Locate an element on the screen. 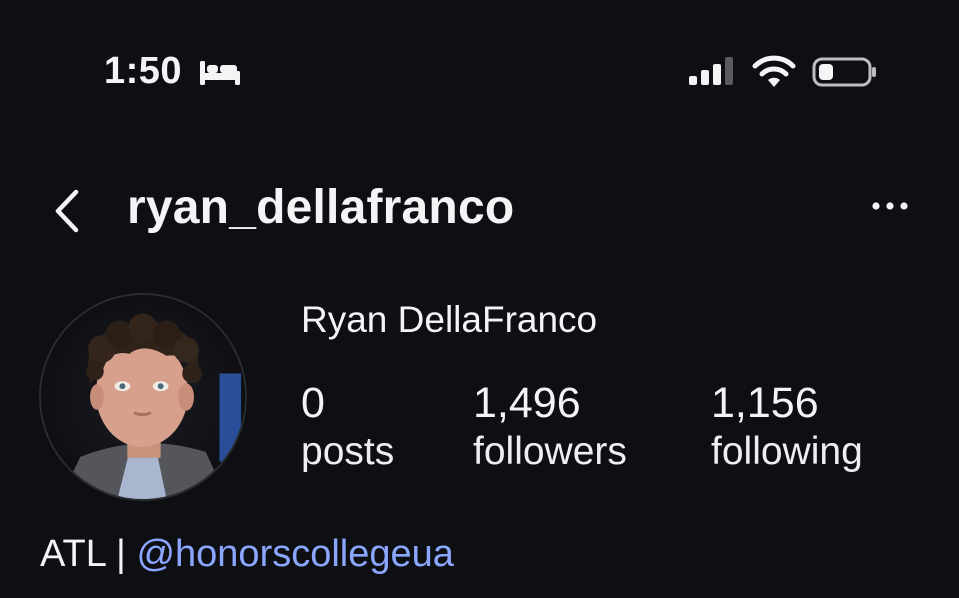  posts-label: posts is located at coordinates (348, 451).